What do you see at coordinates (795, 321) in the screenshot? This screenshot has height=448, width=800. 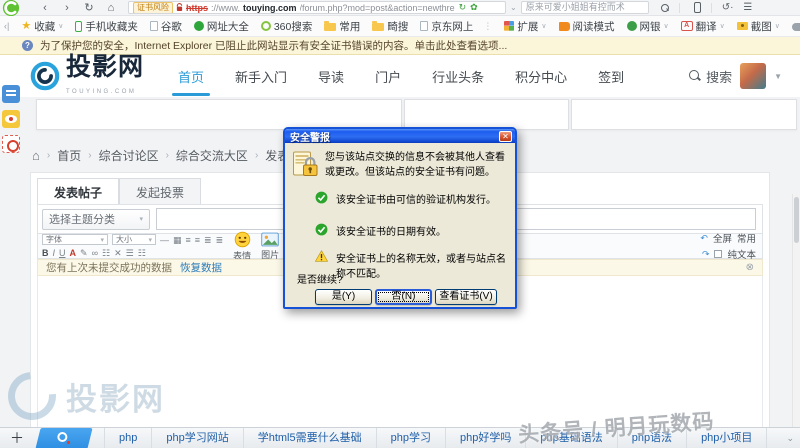 I see `scrollbar` at bounding box center [795, 321].